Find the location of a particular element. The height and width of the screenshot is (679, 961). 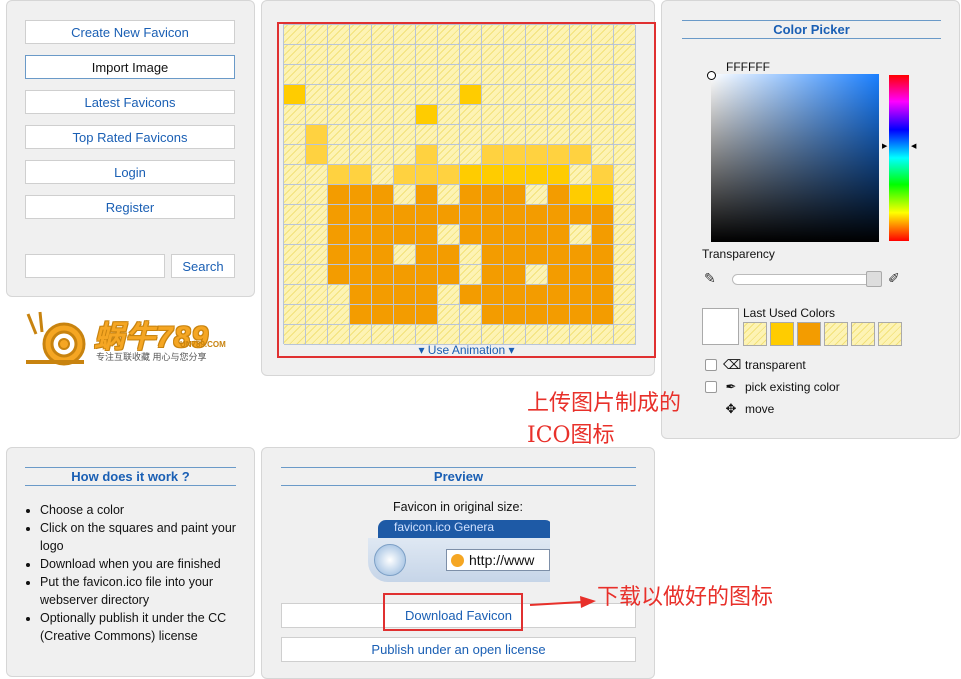

move-option: ✥ move is located at coordinates (740, 409).